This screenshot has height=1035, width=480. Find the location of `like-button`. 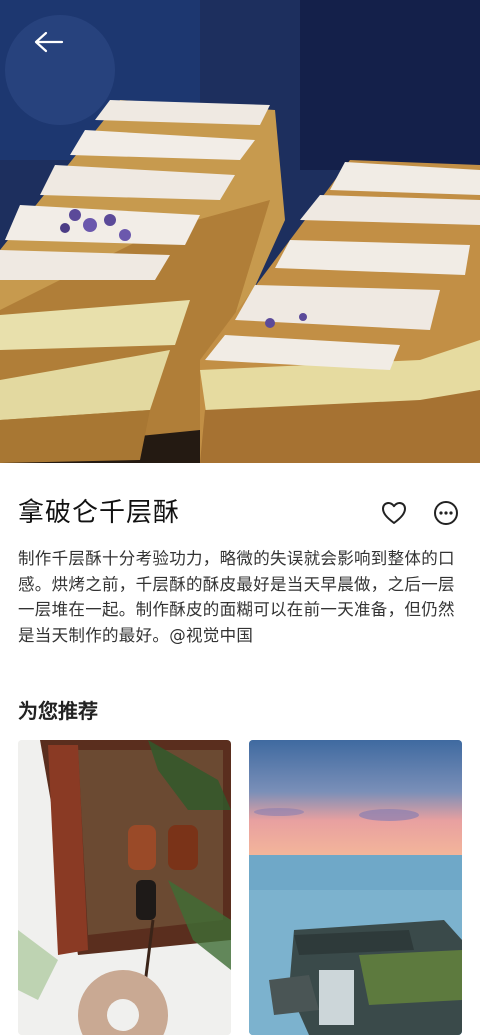

like-button is located at coordinates (394, 513).